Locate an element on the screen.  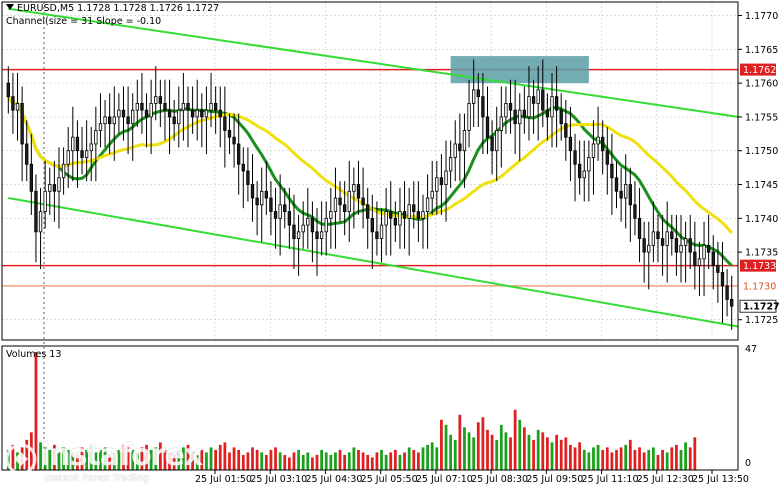
price-label: 1.1727 is located at coordinates (761, 307).